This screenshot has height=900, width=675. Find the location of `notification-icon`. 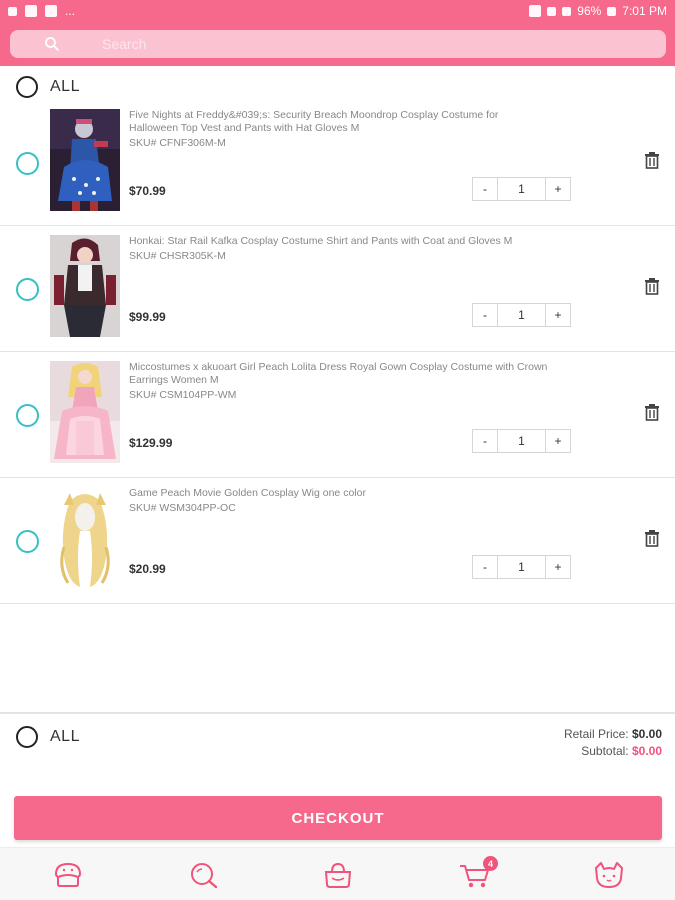

notification-icon is located at coordinates (12, 11).